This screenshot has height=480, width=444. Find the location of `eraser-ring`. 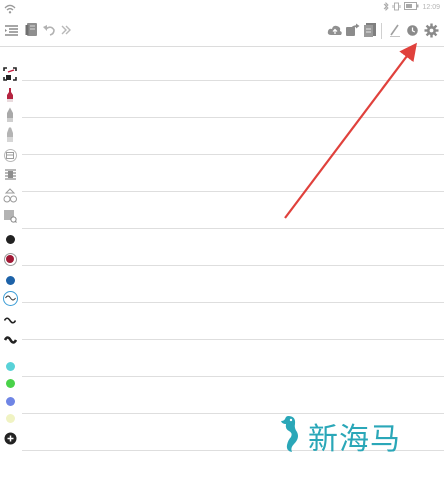

eraser-ring is located at coordinates (10, 155).